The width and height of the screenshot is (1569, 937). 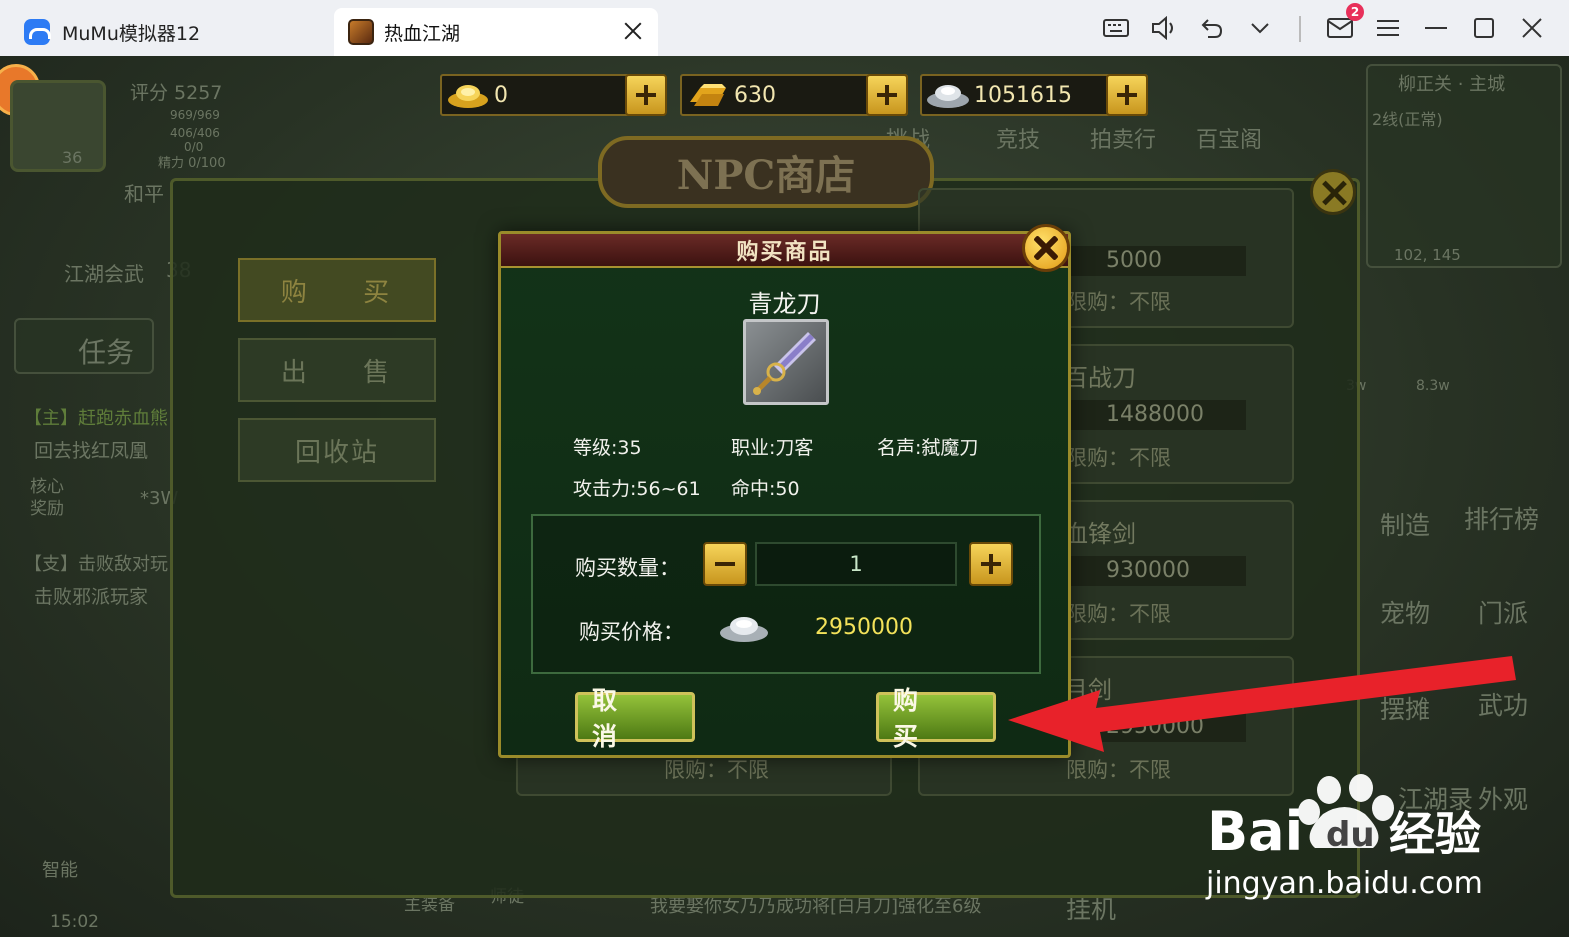 I want to click on game-tab: 热血江湖, so click(x=496, y=32).